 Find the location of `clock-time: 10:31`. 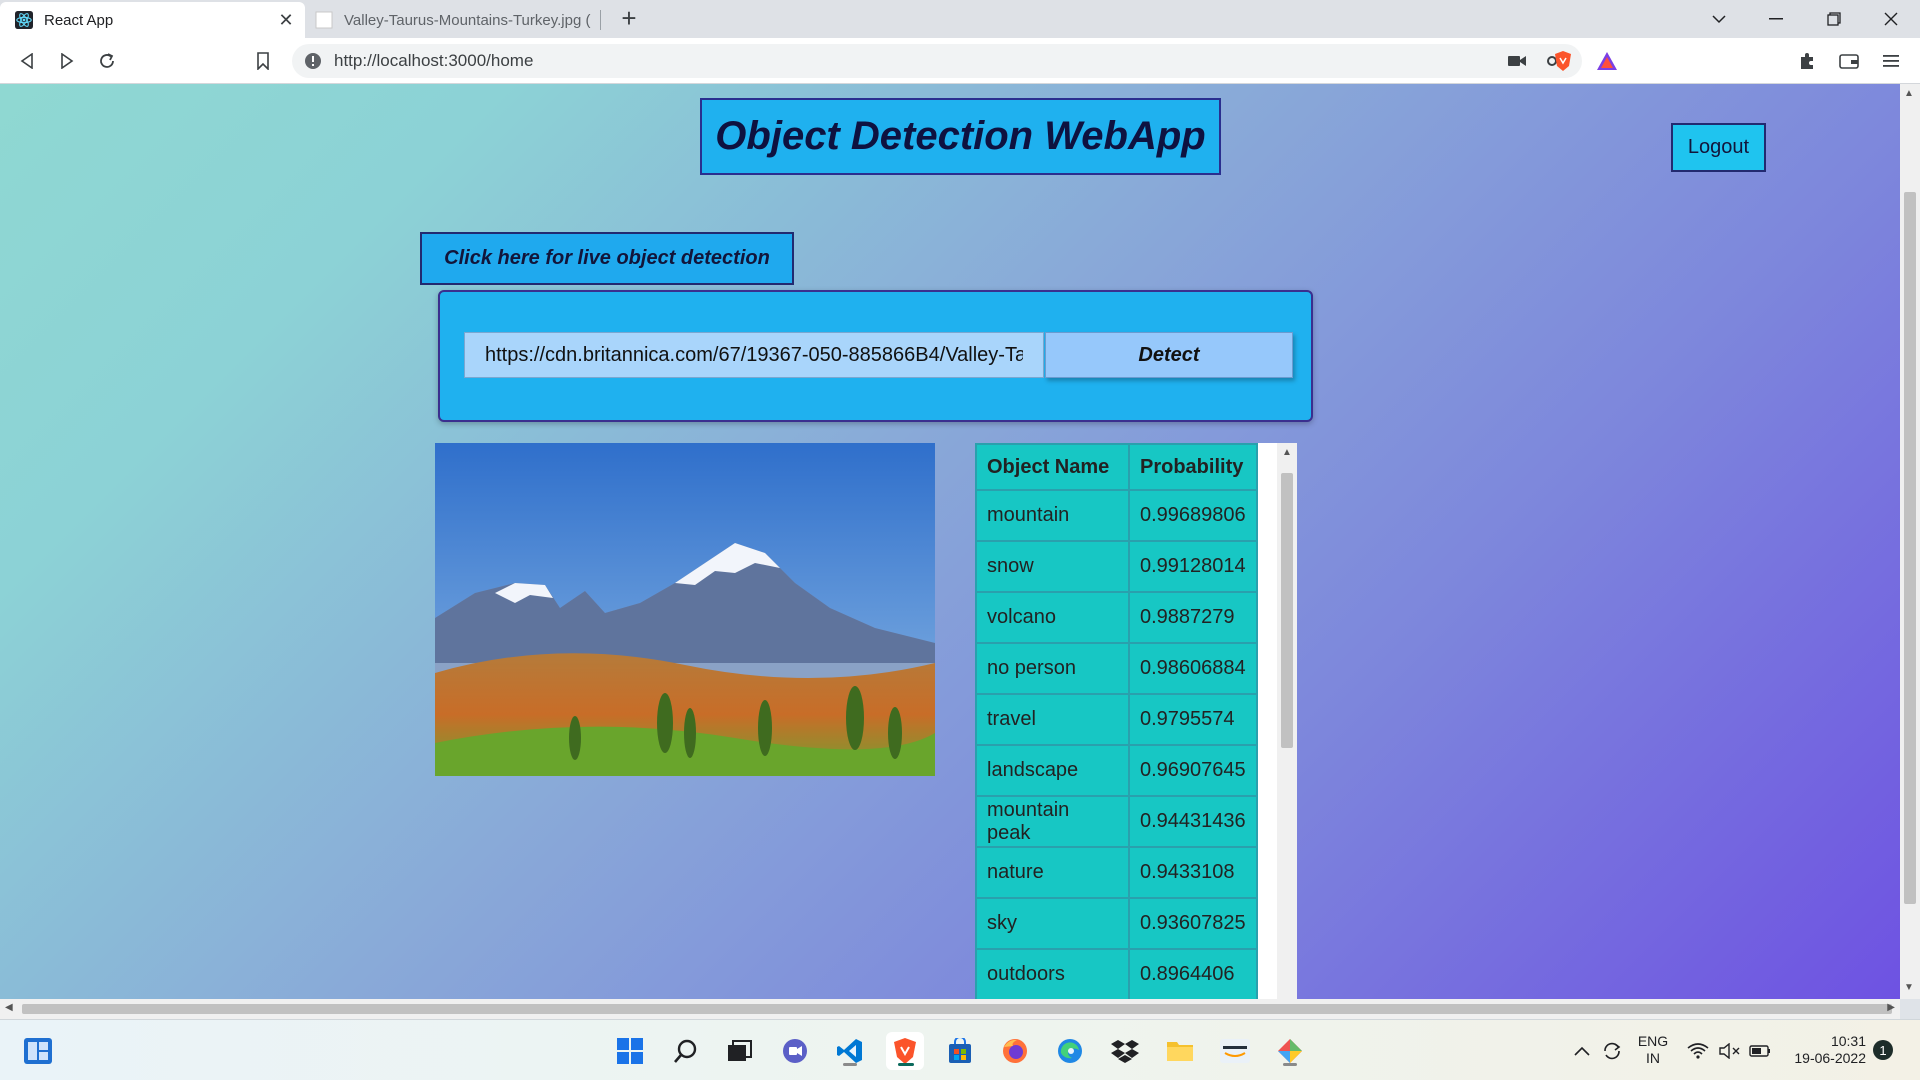

clock-time: 10:31 is located at coordinates (1848, 1041).